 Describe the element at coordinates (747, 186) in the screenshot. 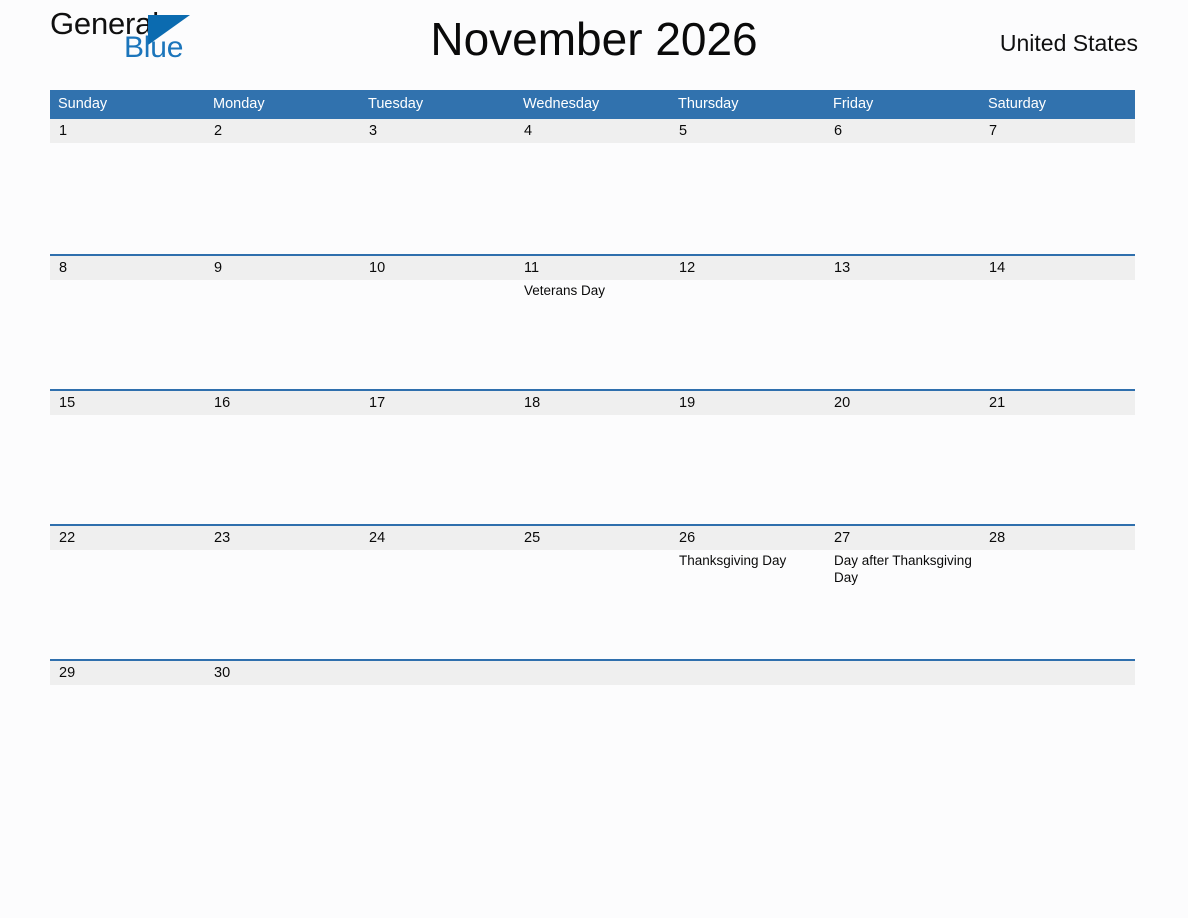

I see `day-cell-5: 5` at that location.